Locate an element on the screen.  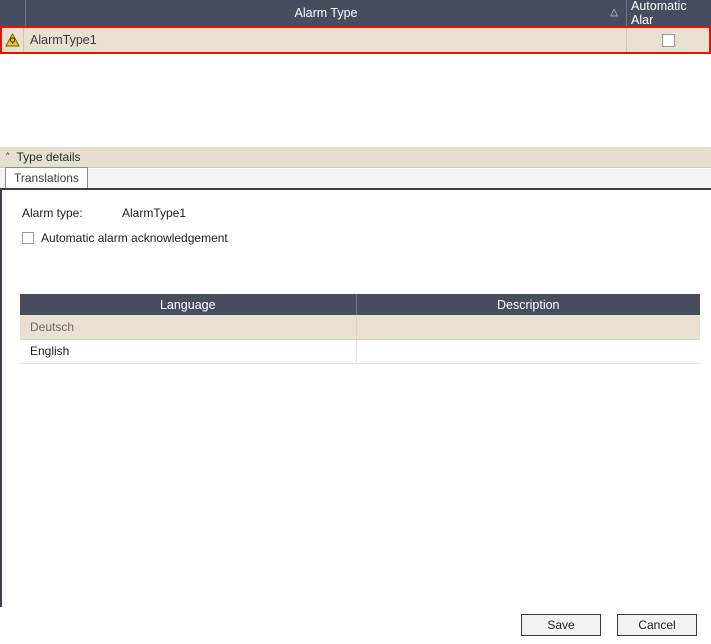
grid-header-indicator-column is located at coordinates (13, 13).